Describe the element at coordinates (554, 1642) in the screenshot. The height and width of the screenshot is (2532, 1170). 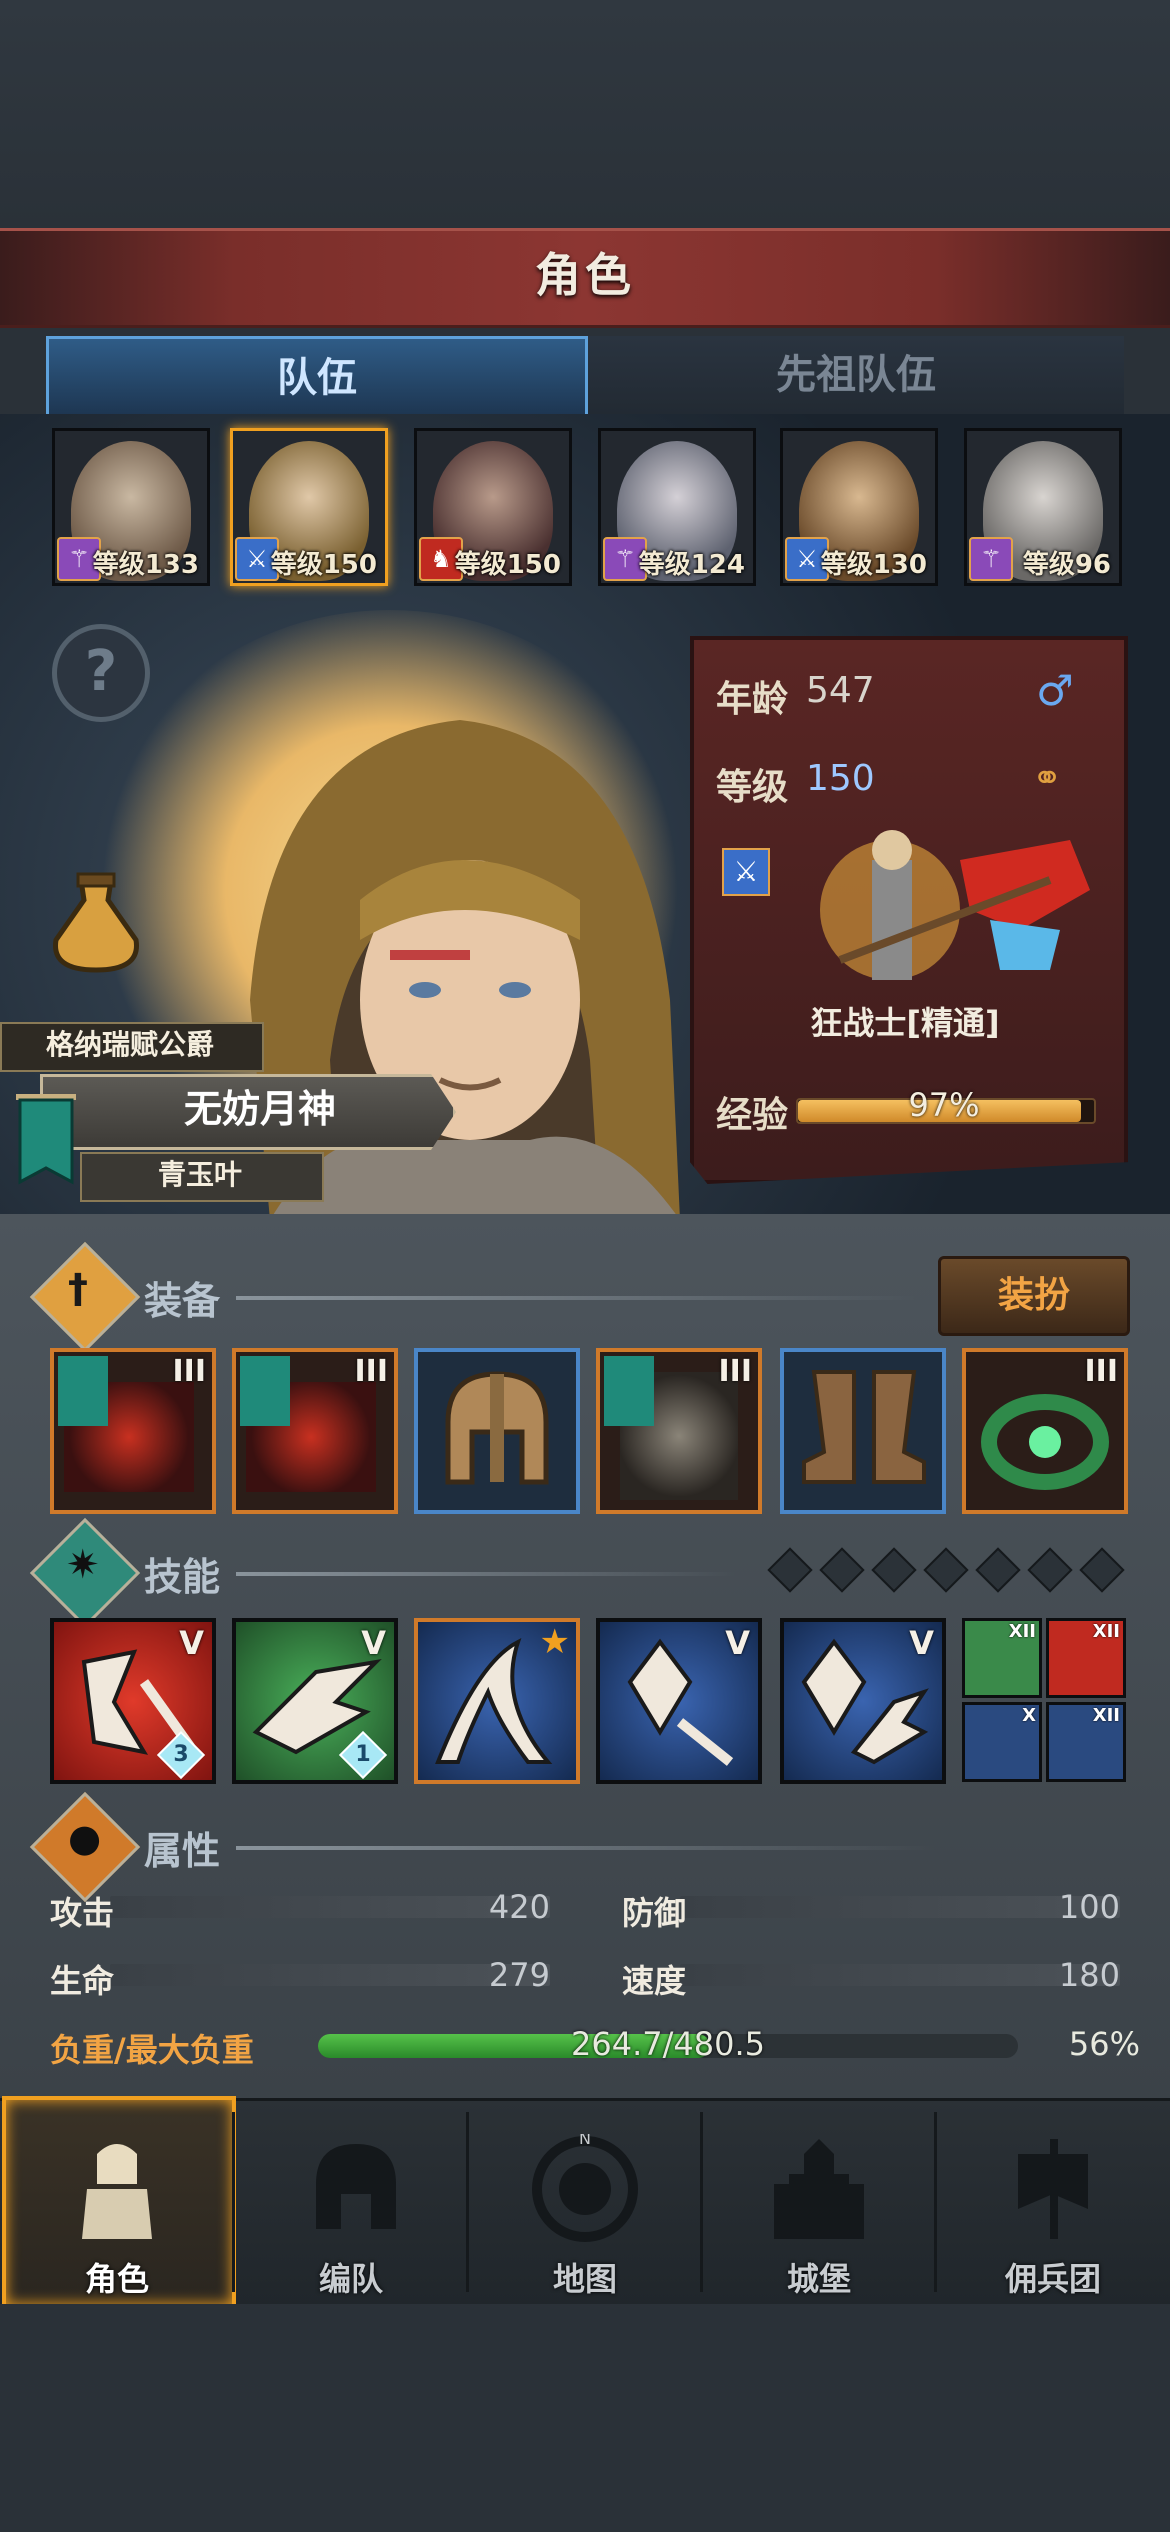
I see `star-icon: ★` at that location.